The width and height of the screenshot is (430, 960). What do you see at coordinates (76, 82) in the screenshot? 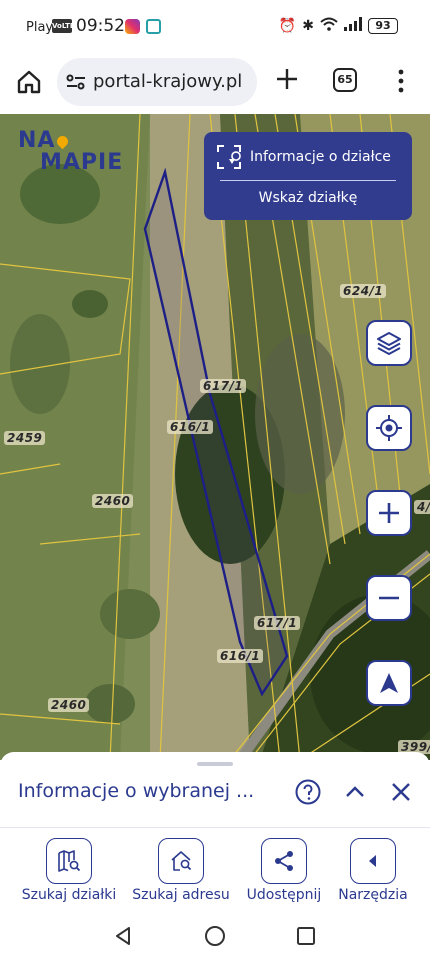
I see `site-settings-icon` at bounding box center [76, 82].